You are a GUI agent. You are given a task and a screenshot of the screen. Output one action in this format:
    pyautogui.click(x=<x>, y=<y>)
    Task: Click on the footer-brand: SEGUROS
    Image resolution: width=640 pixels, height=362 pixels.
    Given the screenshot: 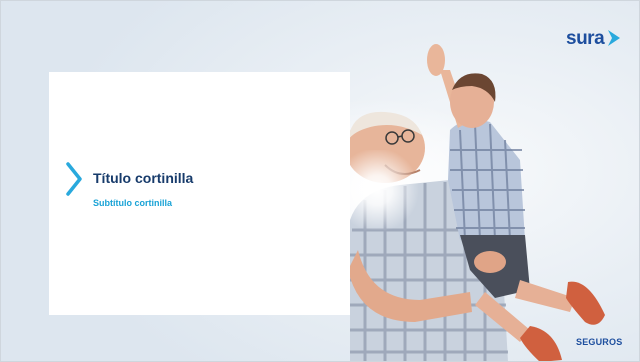 What is the action you would take?
    pyautogui.click(x=599, y=342)
    